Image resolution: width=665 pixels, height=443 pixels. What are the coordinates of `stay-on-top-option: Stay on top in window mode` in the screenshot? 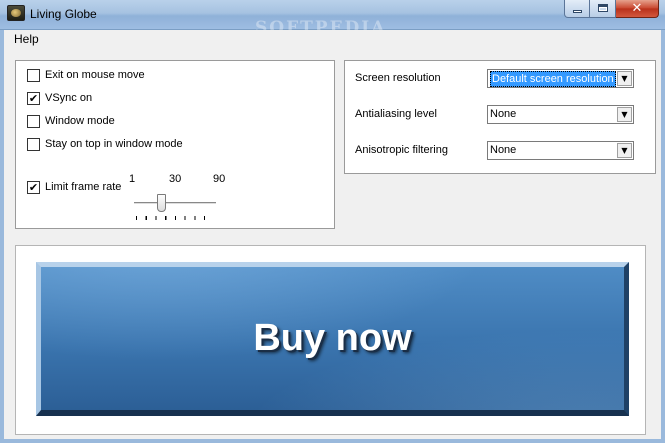 It's located at (105, 144).